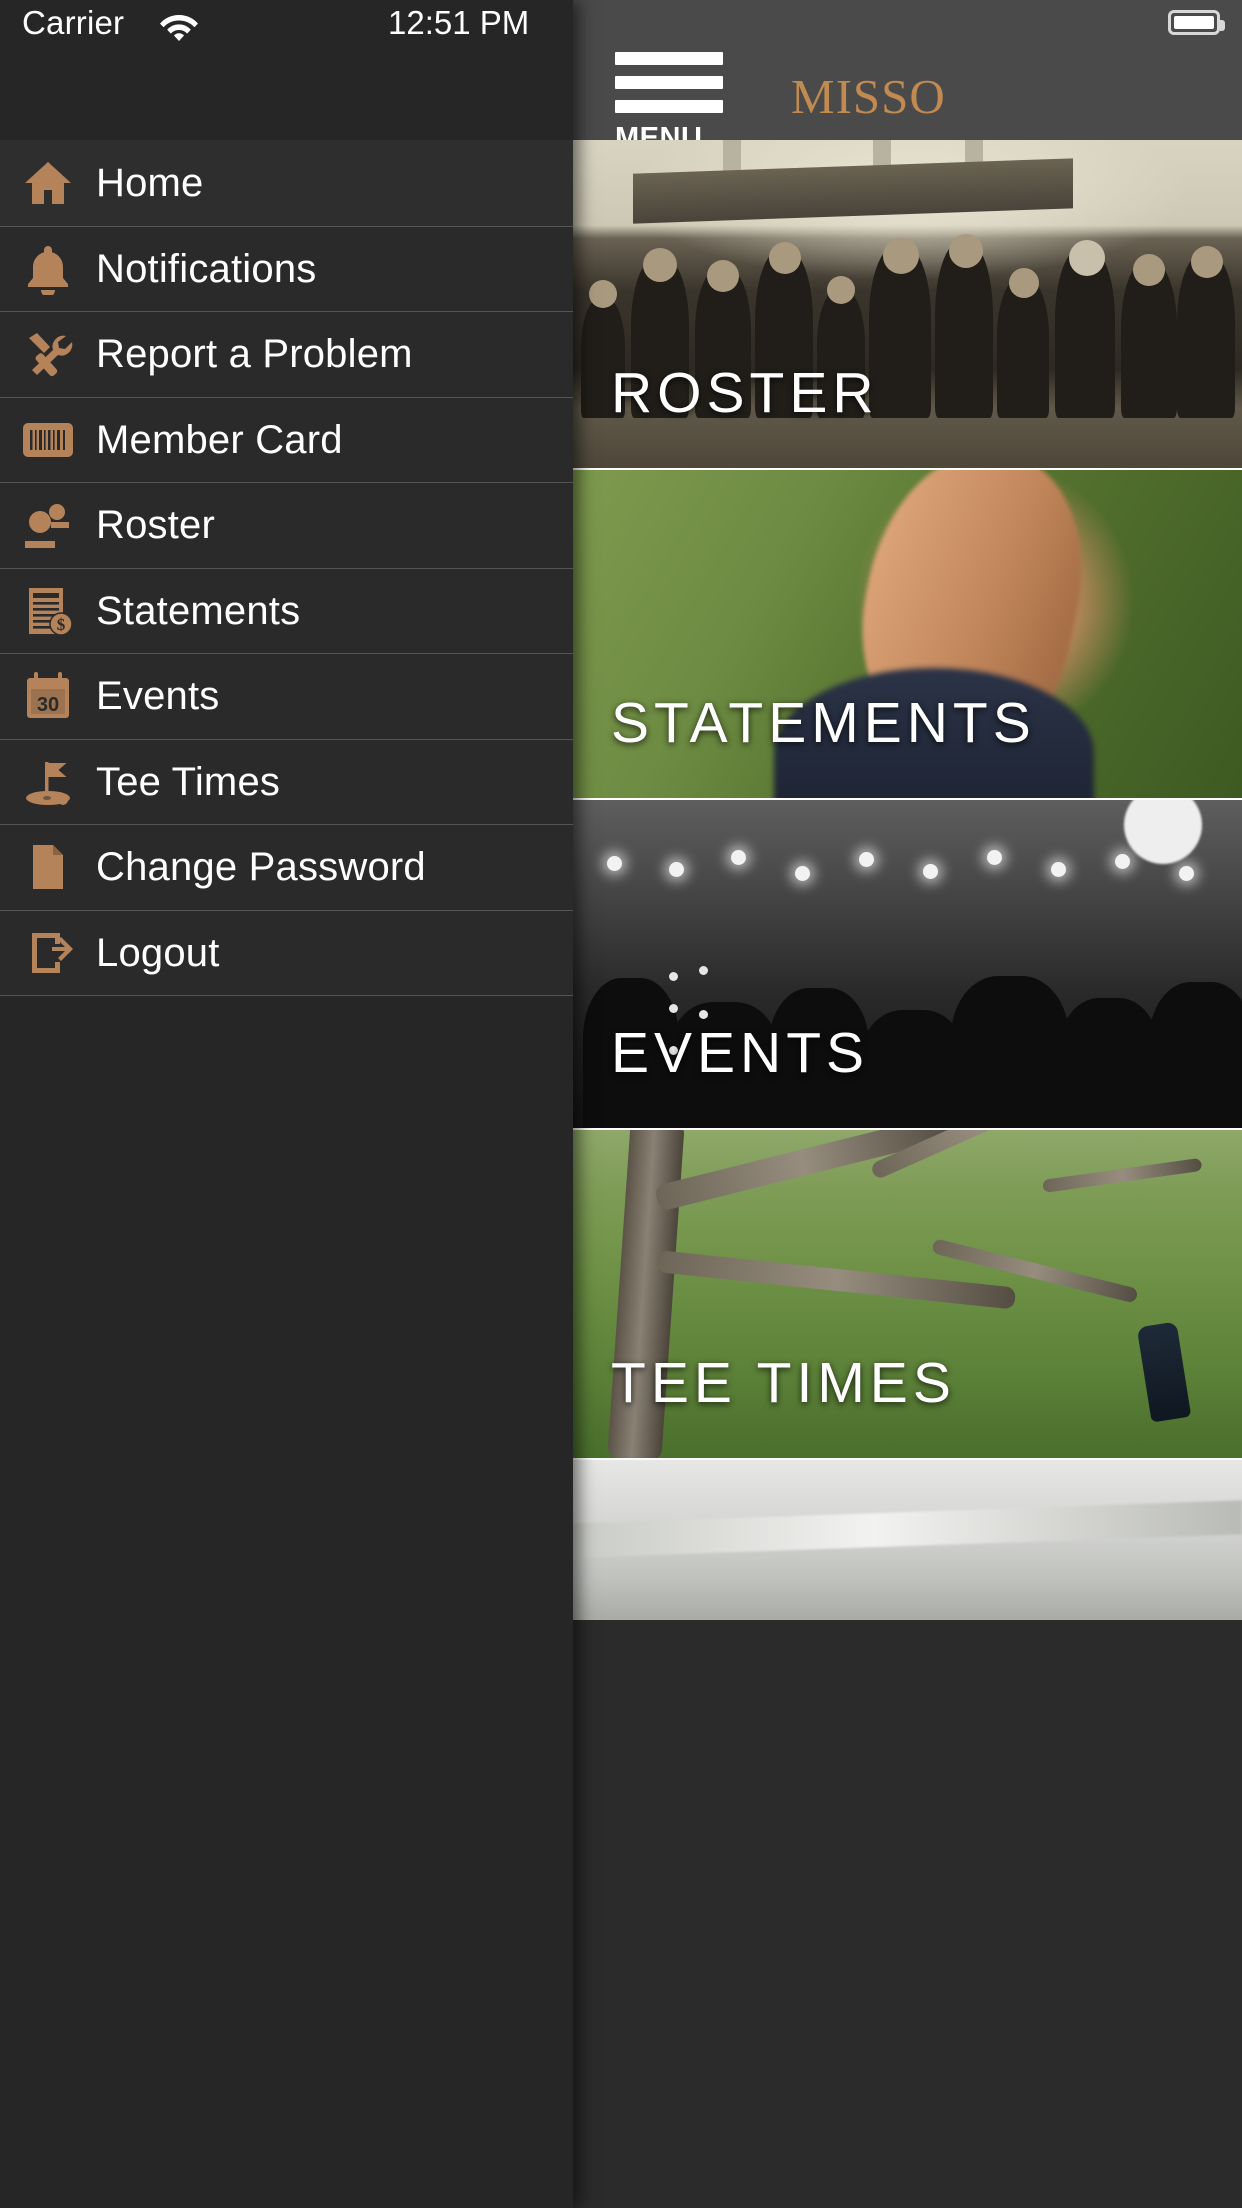  What do you see at coordinates (179, 26) in the screenshot?
I see `wifi-icon` at bounding box center [179, 26].